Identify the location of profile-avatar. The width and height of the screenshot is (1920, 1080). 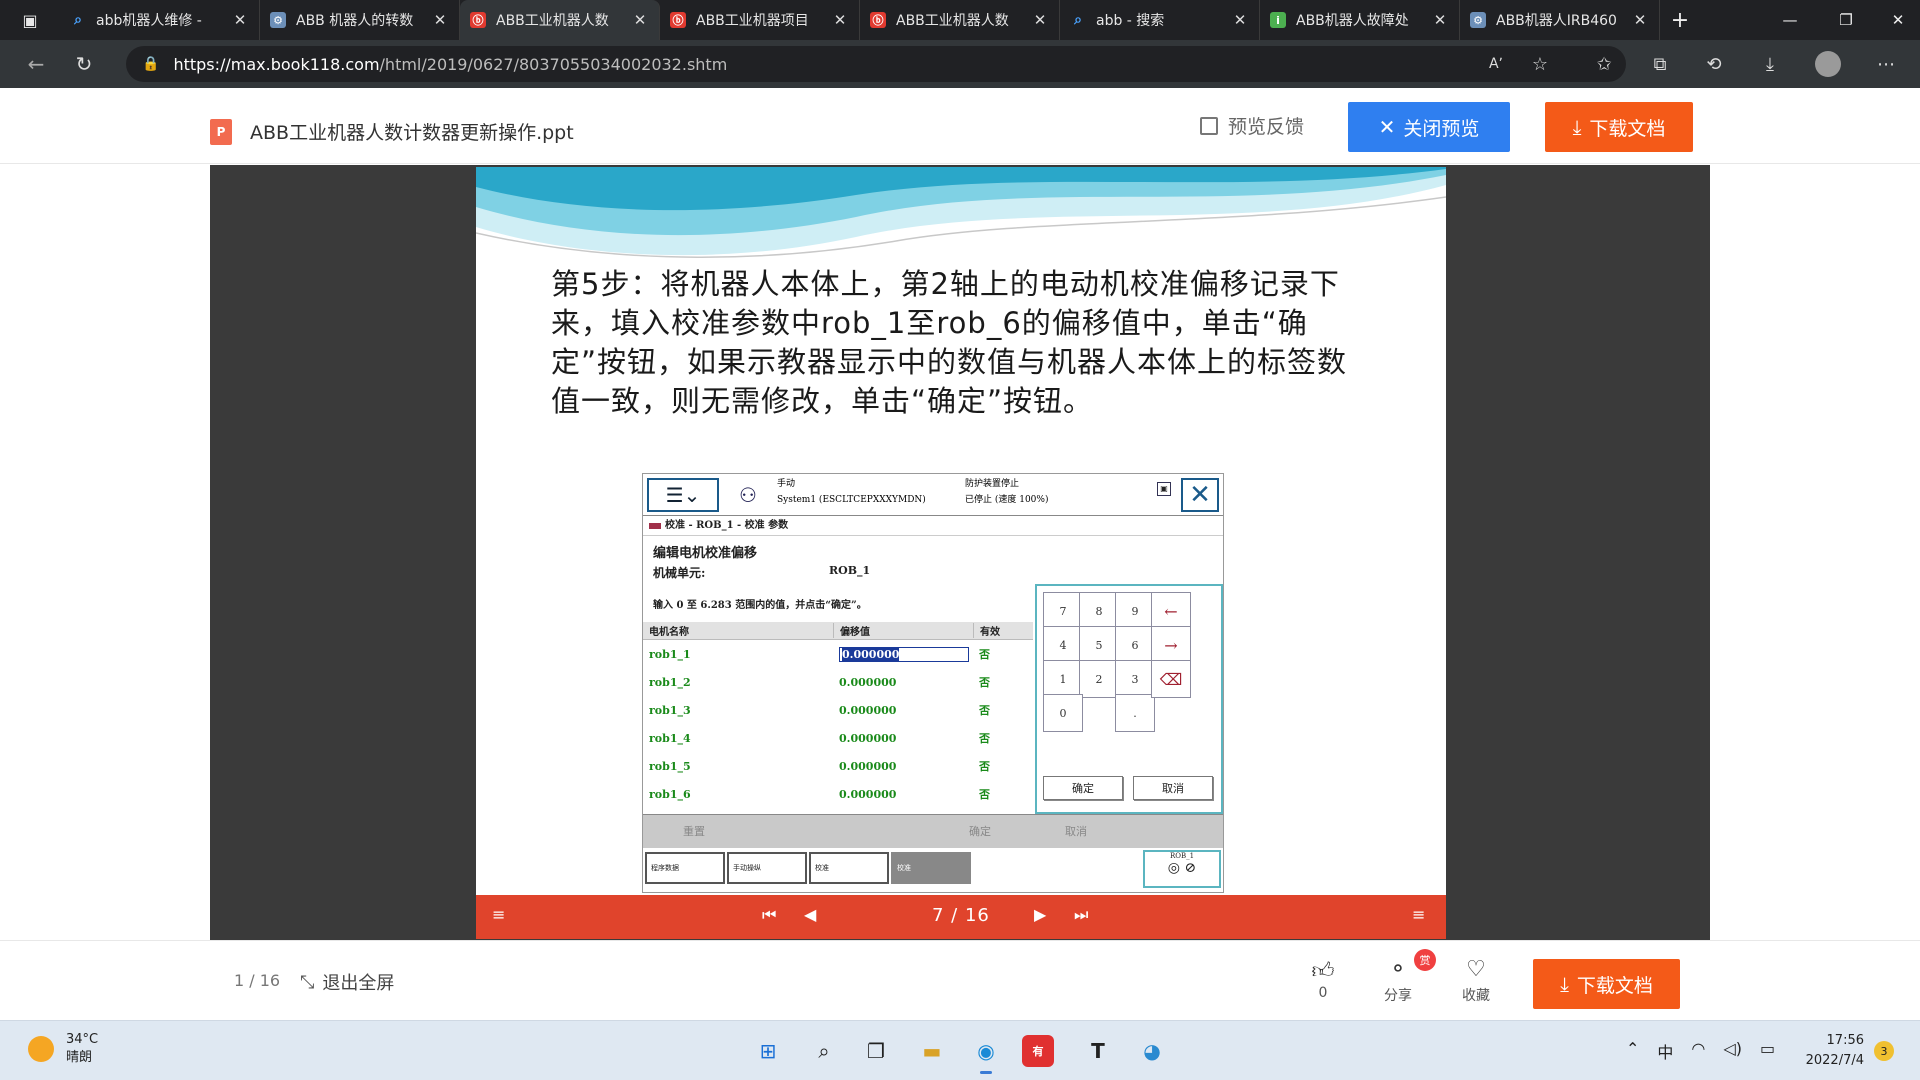
(1828, 64).